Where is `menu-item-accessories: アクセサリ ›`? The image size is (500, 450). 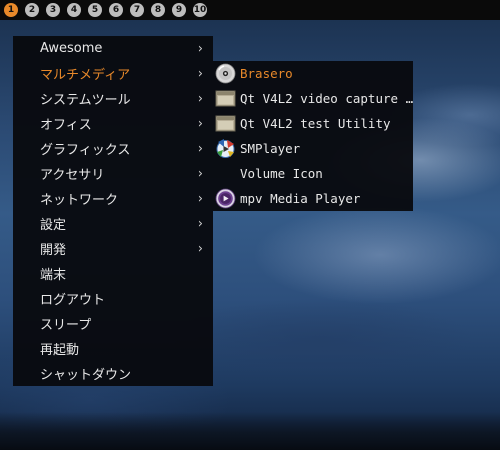
menu-item-accessories: アクセサリ › is located at coordinates (113, 173).